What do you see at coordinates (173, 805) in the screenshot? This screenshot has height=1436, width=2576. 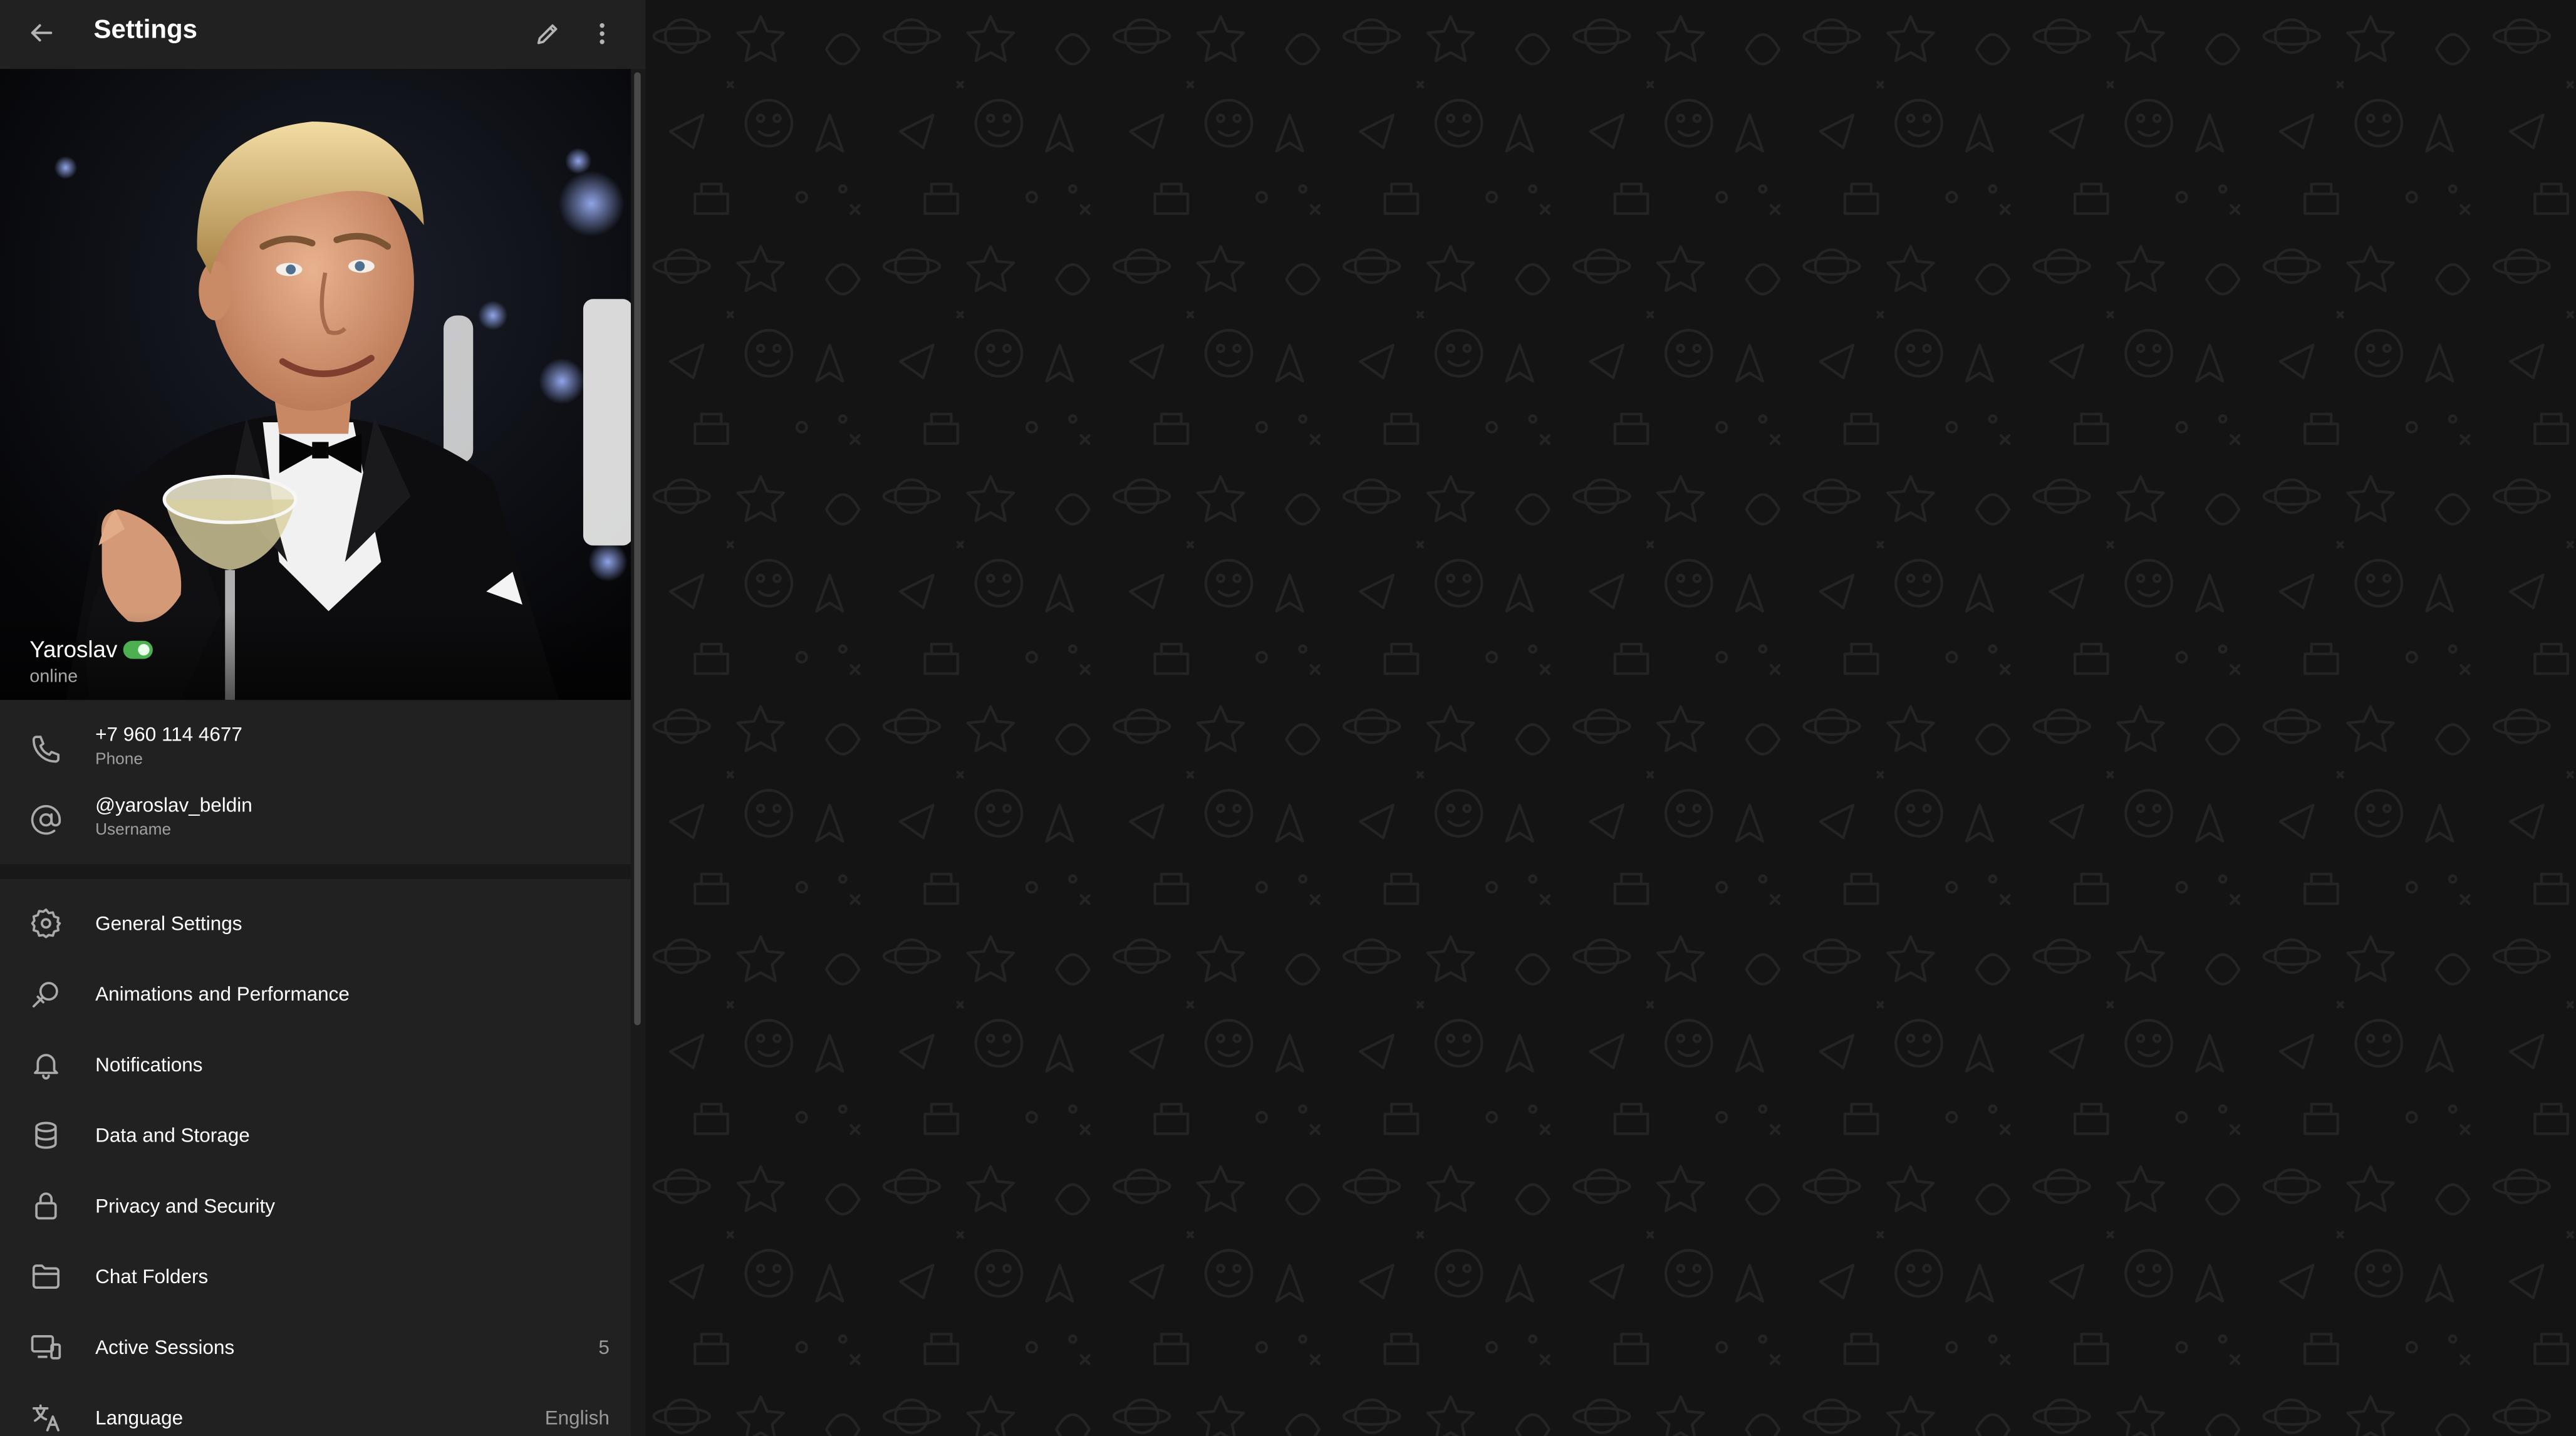 I see `username-value: @yaroslav_beldin` at bounding box center [173, 805].